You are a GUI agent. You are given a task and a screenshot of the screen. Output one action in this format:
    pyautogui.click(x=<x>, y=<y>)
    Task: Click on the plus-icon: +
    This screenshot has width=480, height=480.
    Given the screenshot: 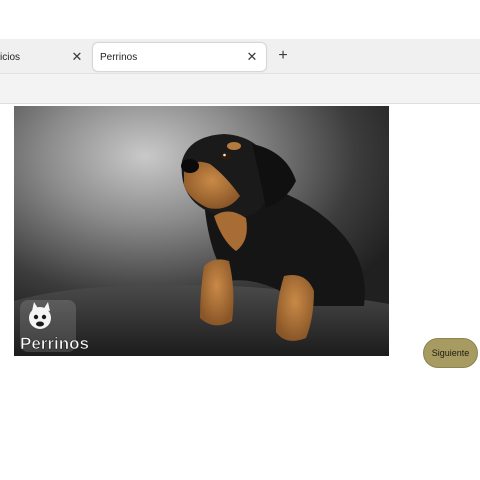 What is the action you would take?
    pyautogui.click(x=283, y=56)
    